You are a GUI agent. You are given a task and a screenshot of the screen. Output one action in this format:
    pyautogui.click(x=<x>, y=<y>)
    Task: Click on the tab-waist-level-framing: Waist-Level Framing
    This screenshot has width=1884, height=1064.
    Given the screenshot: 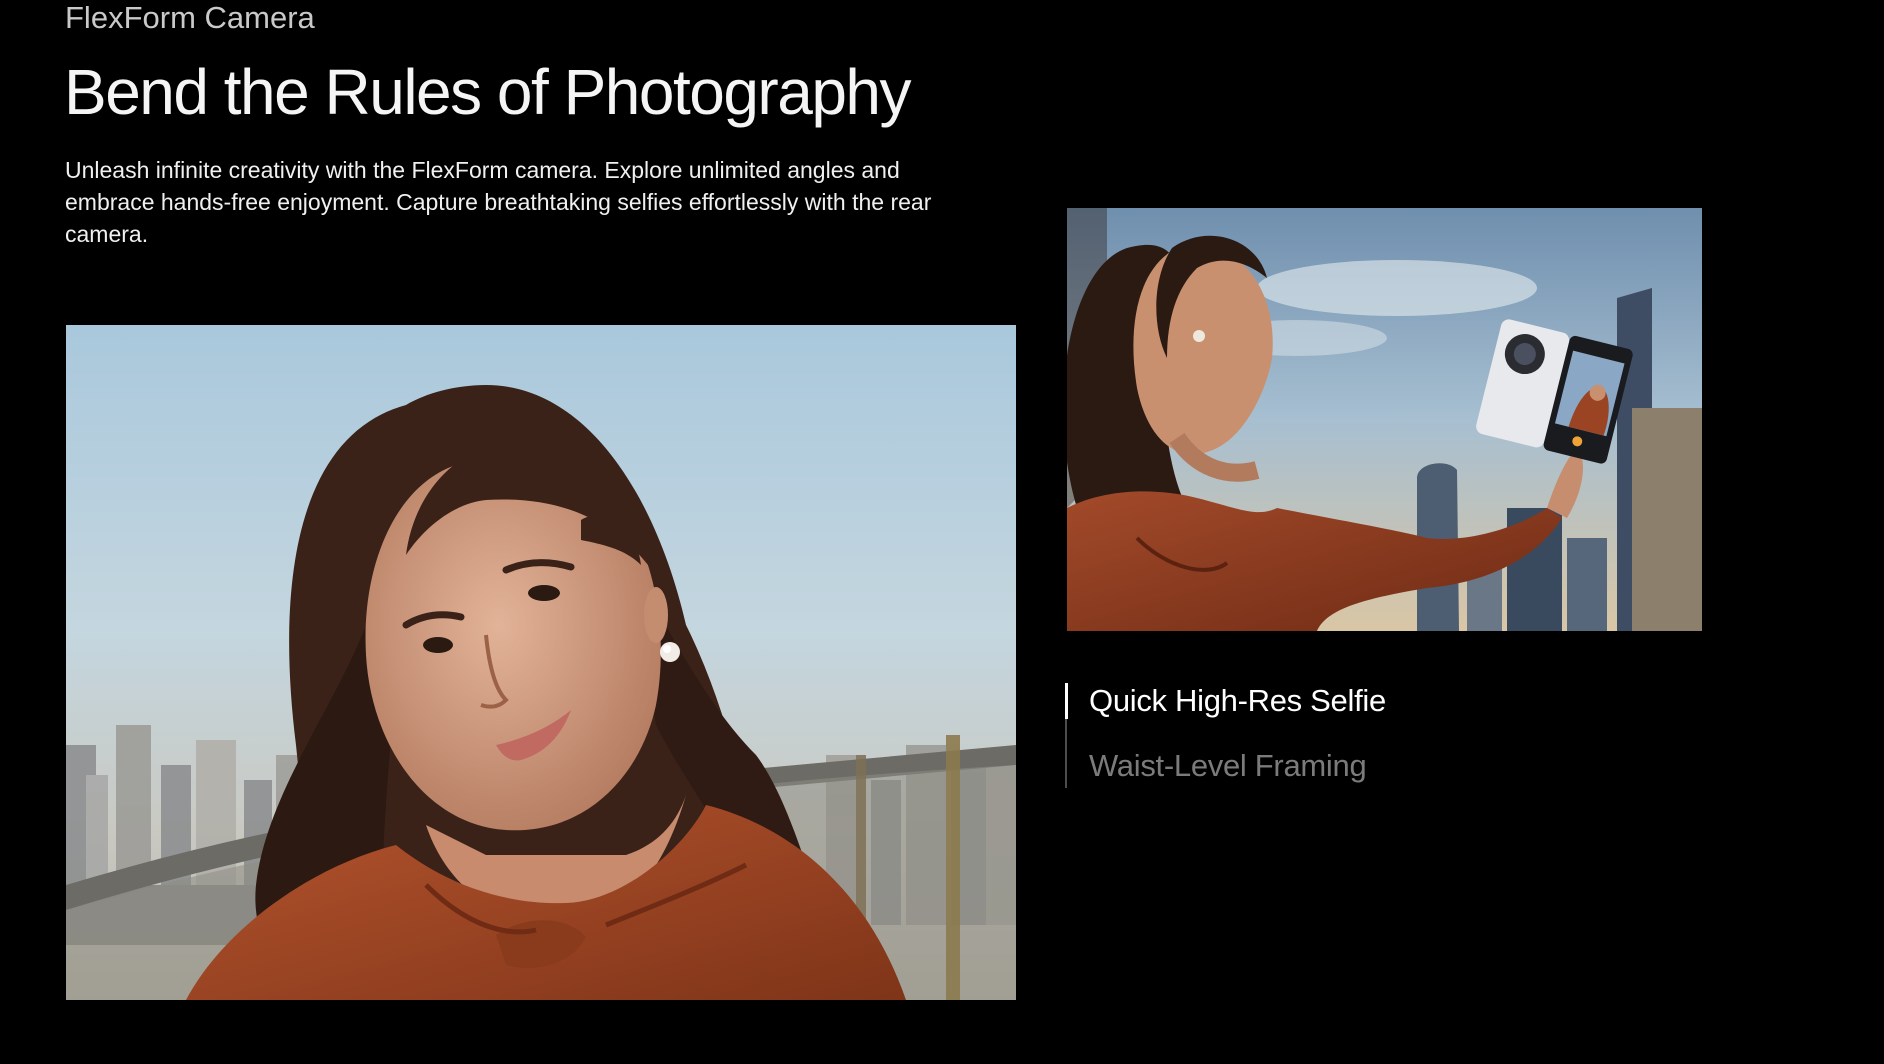 What is the action you would take?
    pyautogui.click(x=1228, y=766)
    